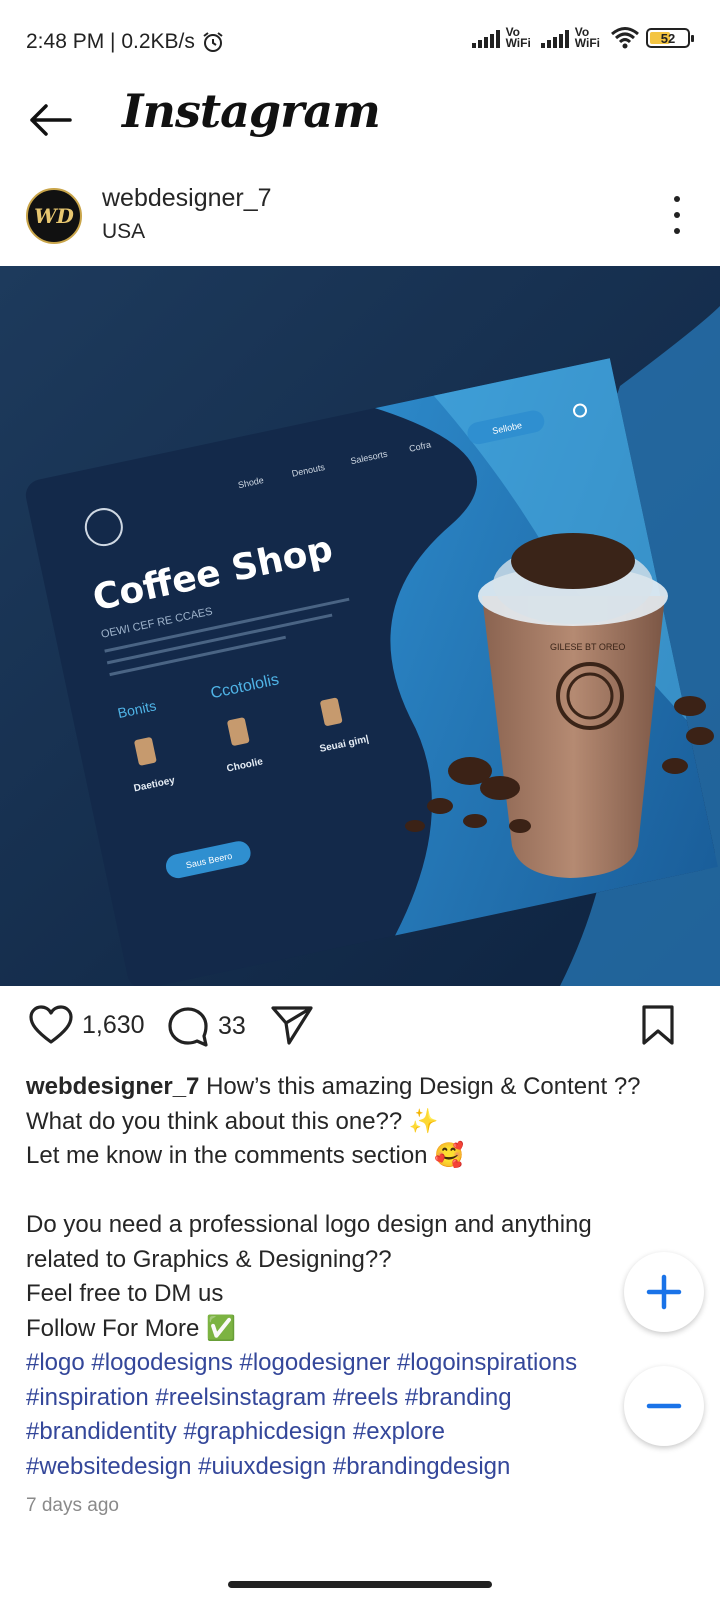  I want to click on zoom-out-button, so click(664, 1406).